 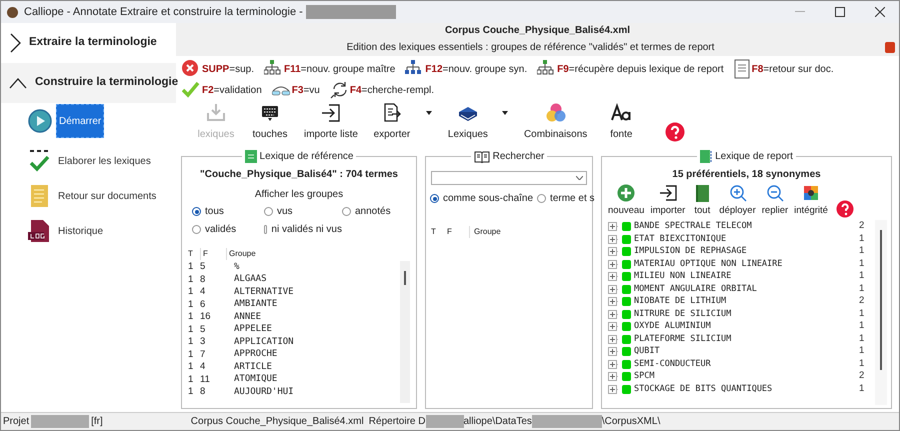 I want to click on tree-item: NIOBATE DE LITHIUM, so click(x=745, y=301).